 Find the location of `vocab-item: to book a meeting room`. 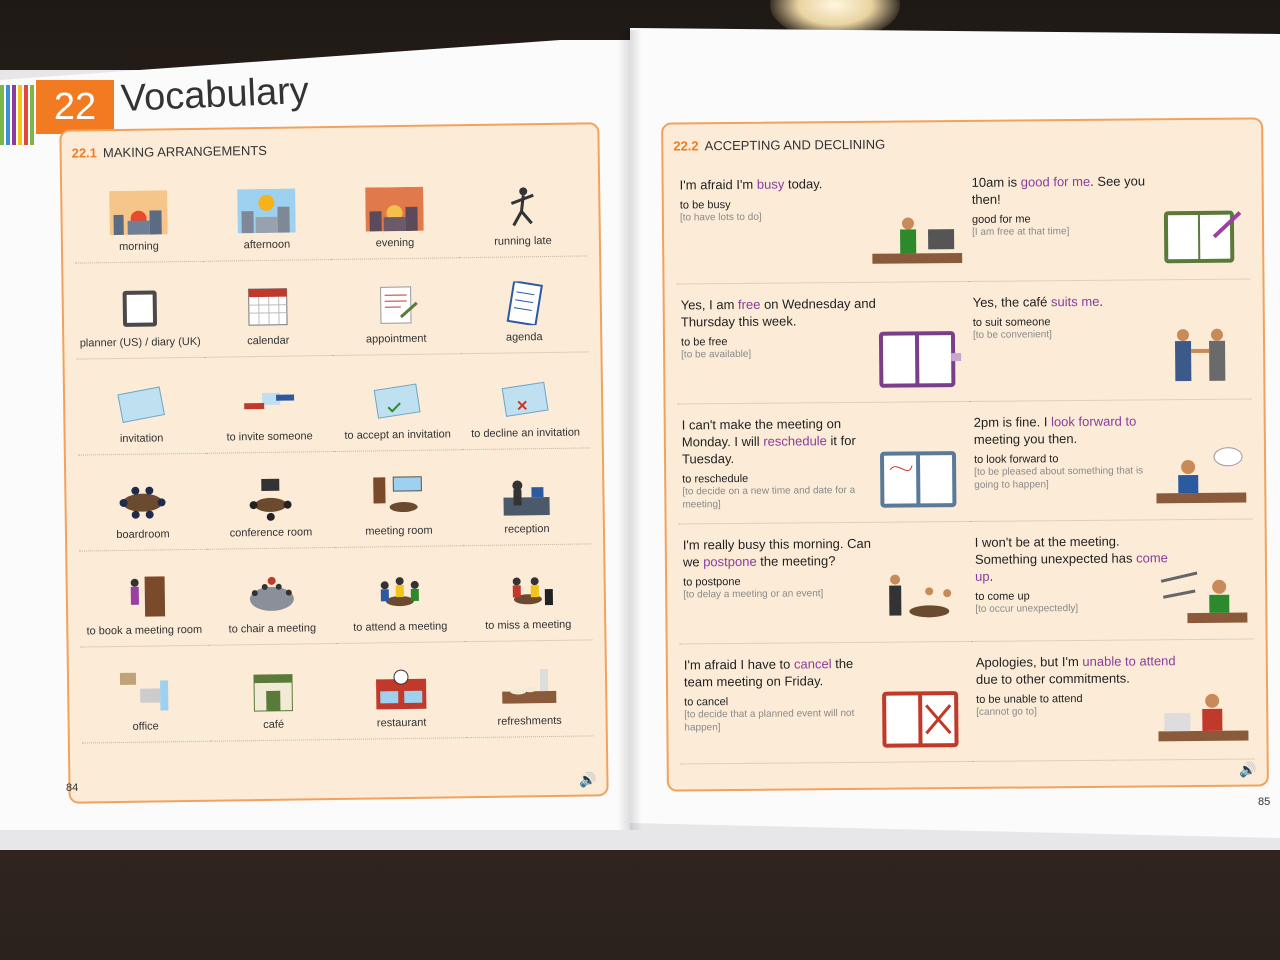

vocab-item: to book a meeting room is located at coordinates (144, 598).